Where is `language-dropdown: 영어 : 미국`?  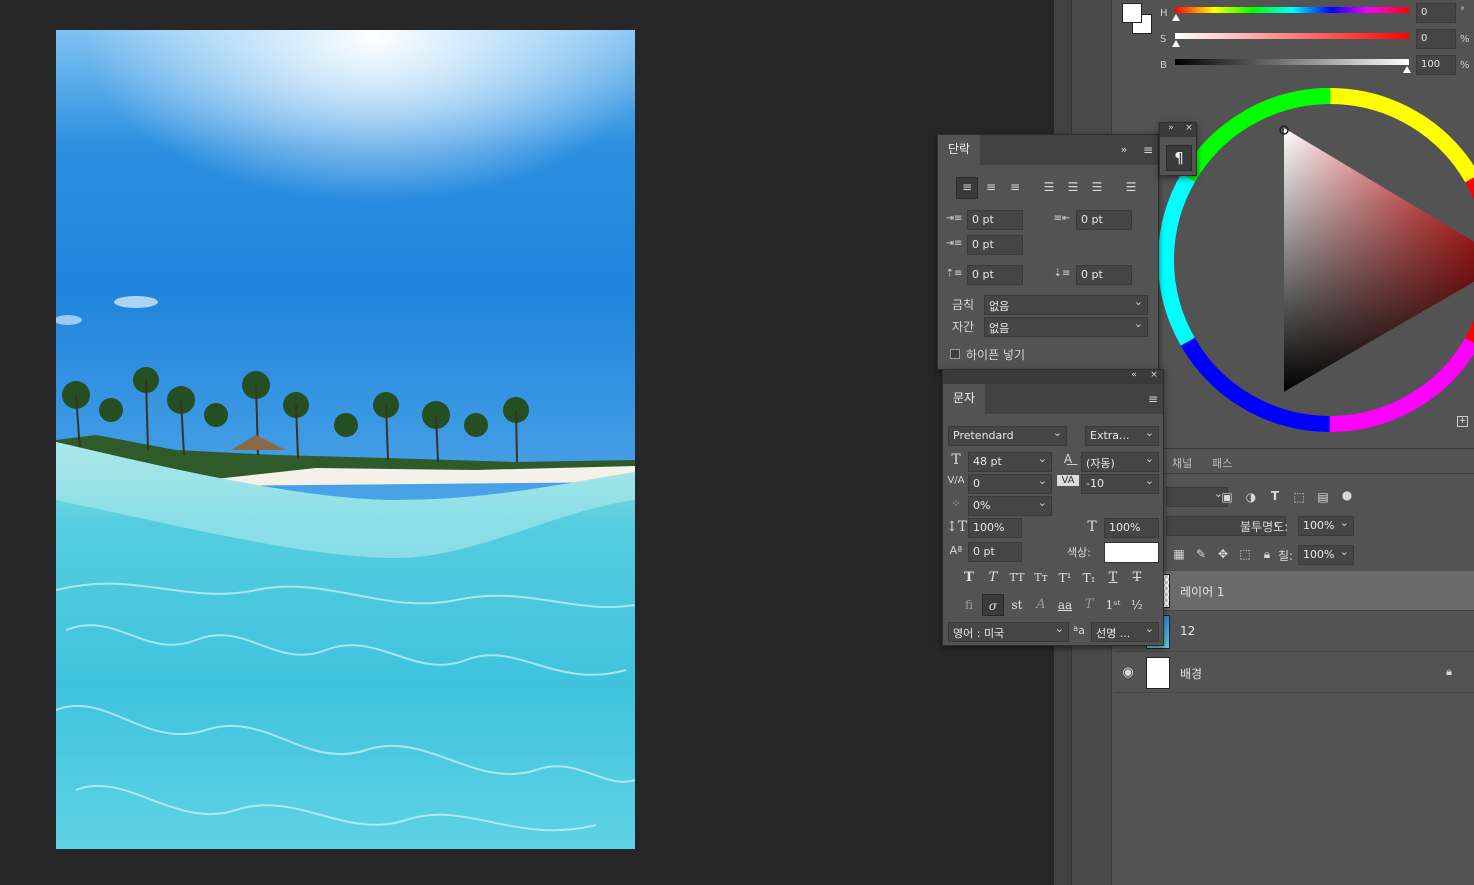
language-dropdown: 영어 : 미국 is located at coordinates (1008, 632).